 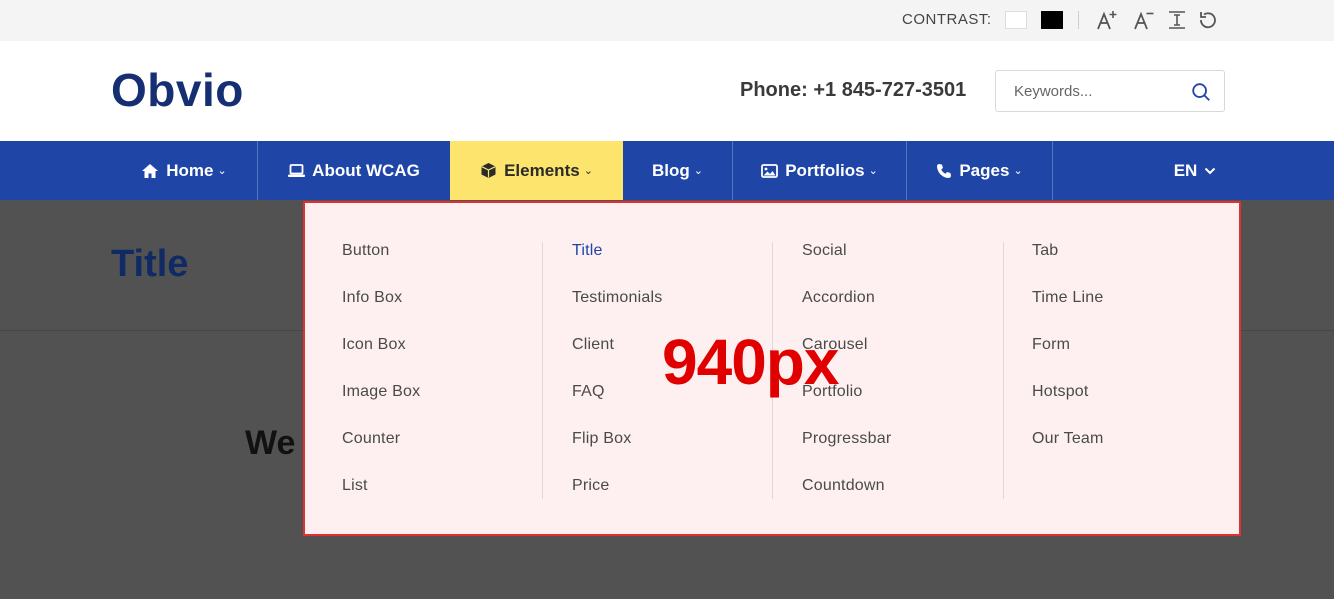 I want to click on mega-link-form: Form, so click(x=1051, y=345).